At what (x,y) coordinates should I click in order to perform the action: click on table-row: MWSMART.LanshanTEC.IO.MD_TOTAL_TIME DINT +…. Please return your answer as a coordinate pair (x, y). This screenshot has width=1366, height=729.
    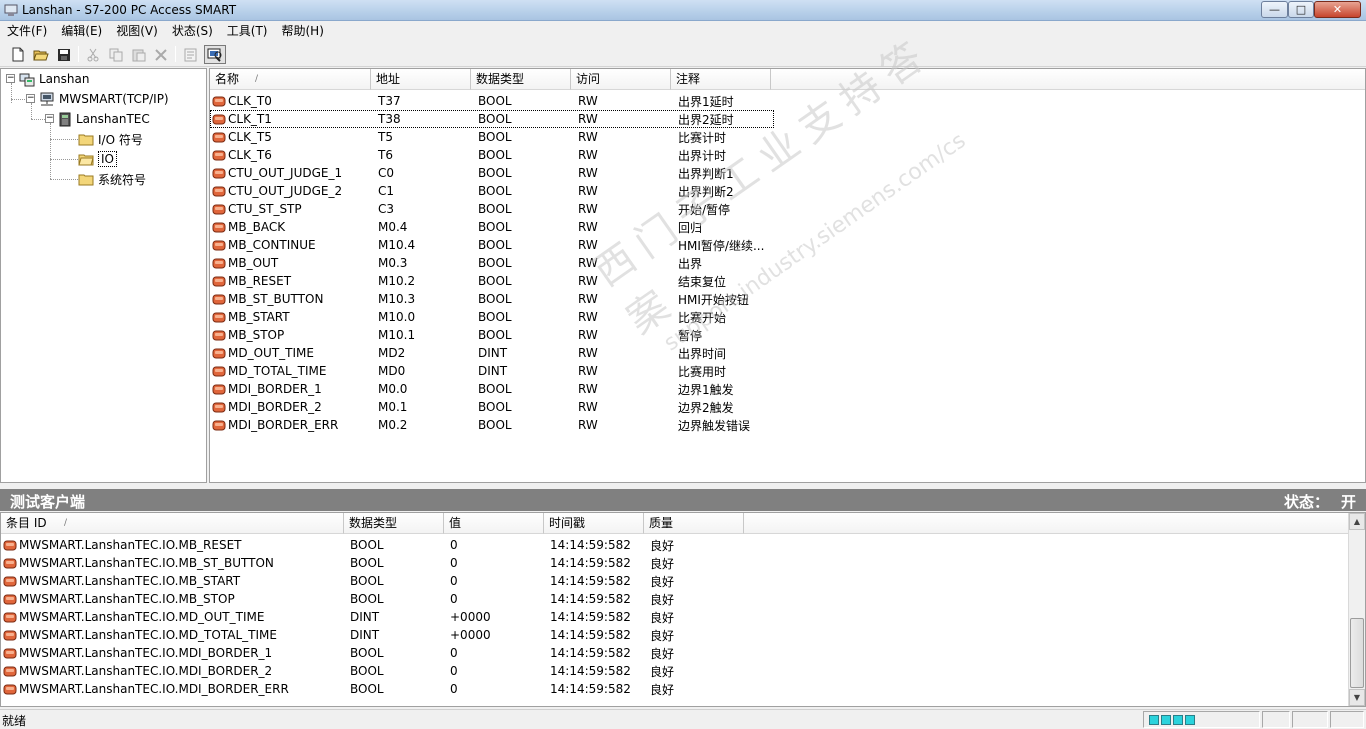
    Looking at the image, I should click on (373, 635).